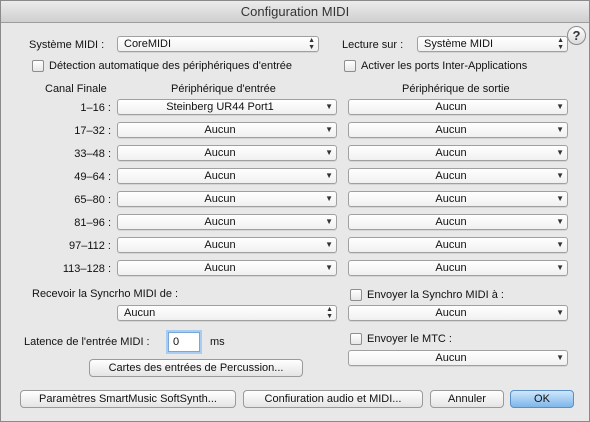  I want to click on ok-button: OK, so click(542, 399).